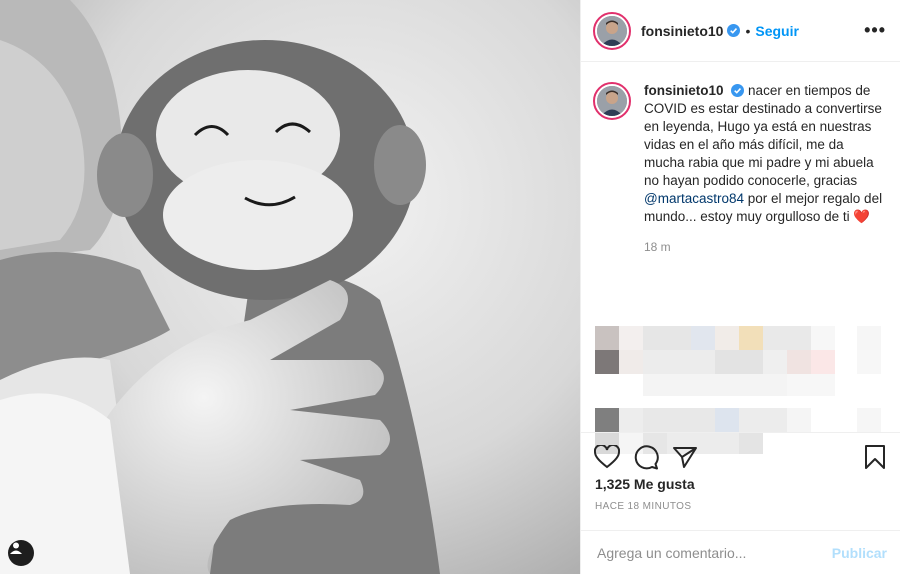 This screenshot has width=900, height=574. I want to click on post-header: fonsinieto10 • Seguir •••, so click(740, 31).